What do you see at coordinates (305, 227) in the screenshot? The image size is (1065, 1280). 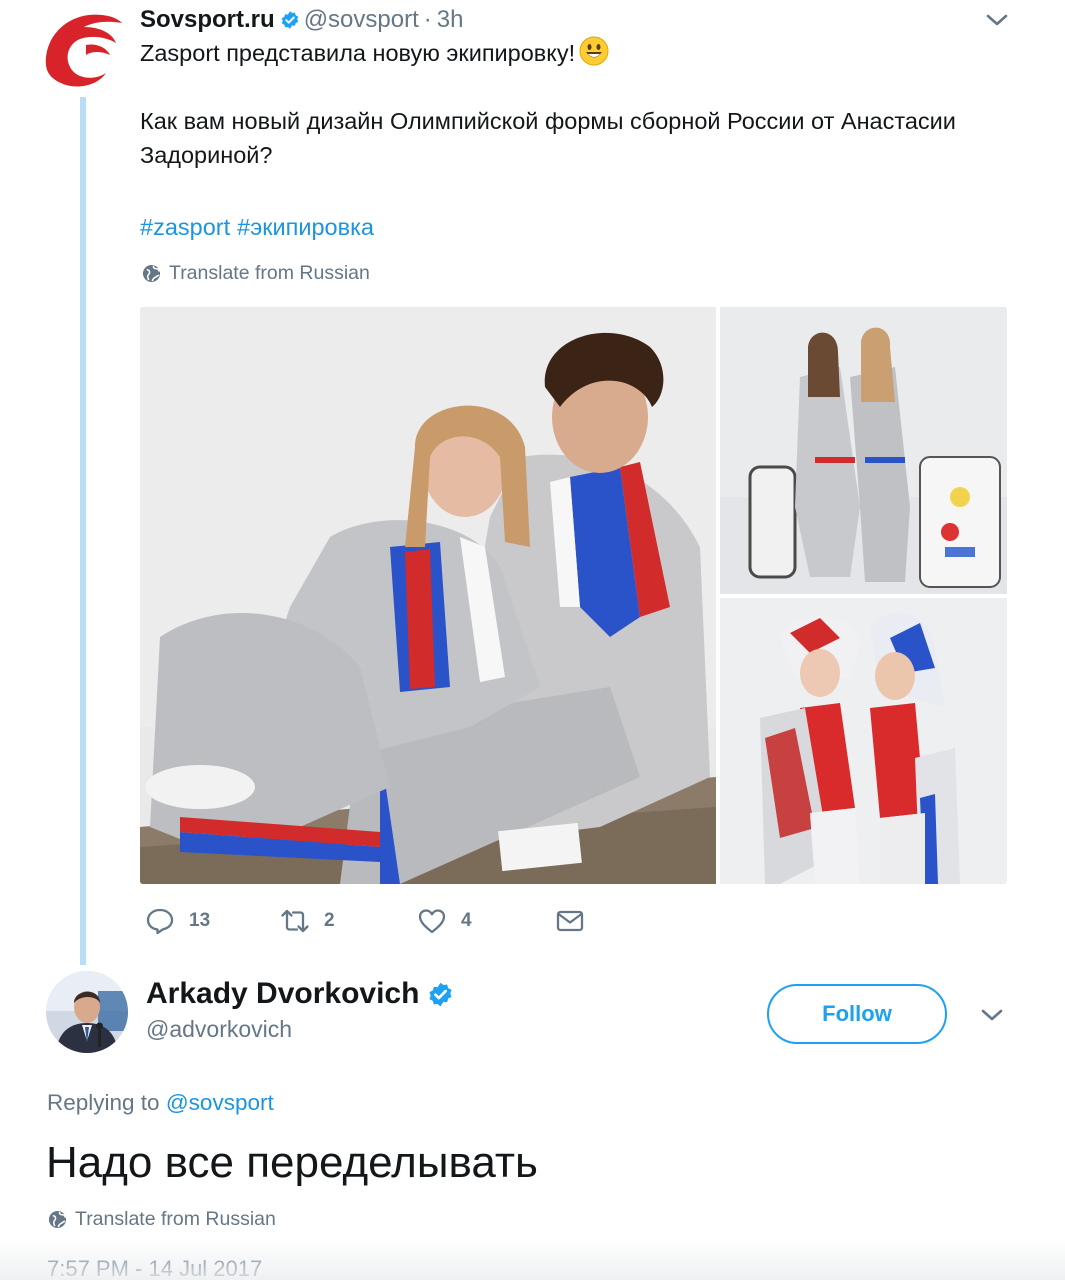 I see `hashtag-ekipirovka: #экипировка` at bounding box center [305, 227].